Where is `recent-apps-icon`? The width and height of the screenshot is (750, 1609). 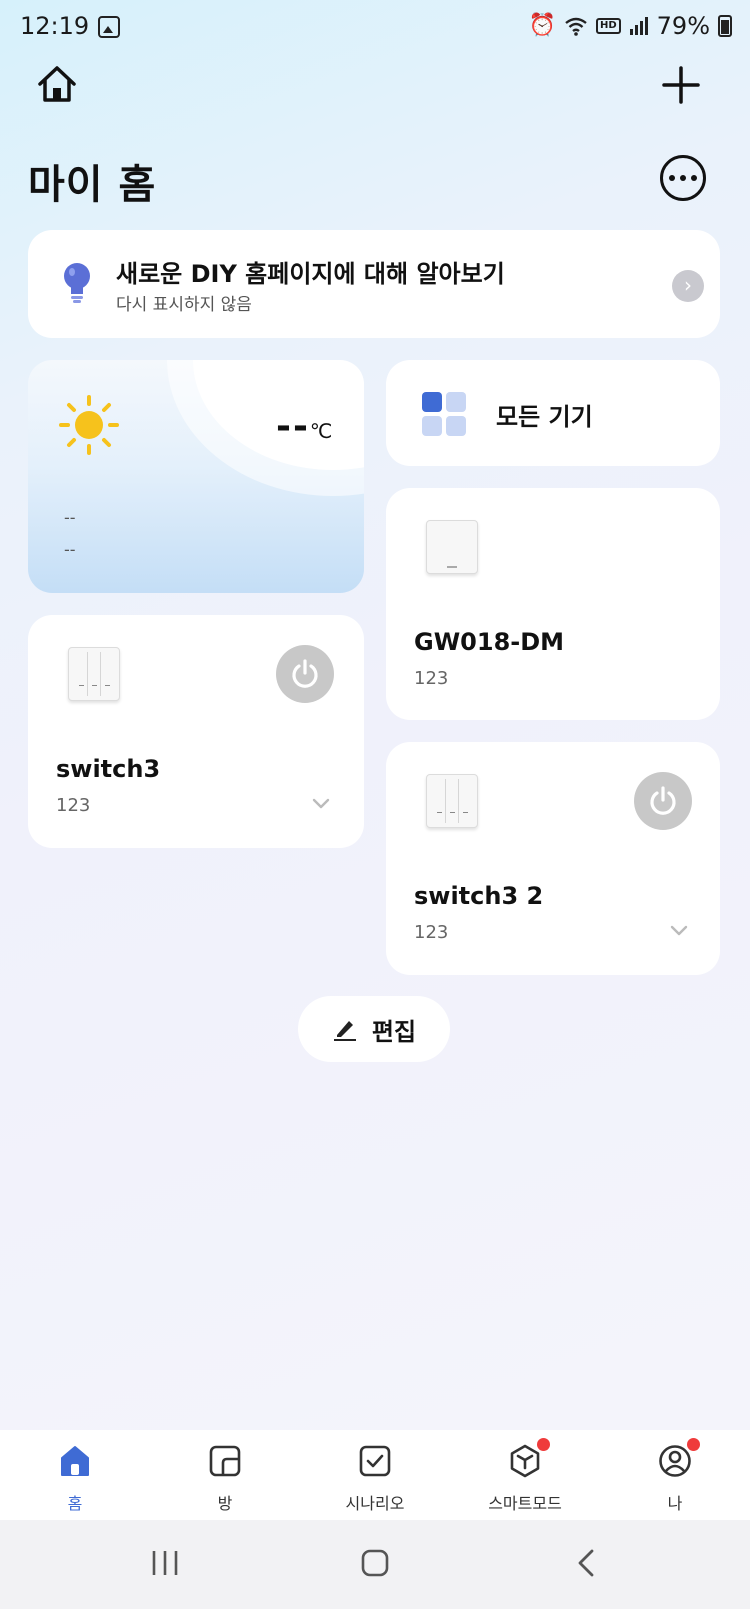 recent-apps-icon is located at coordinates (165, 1563).